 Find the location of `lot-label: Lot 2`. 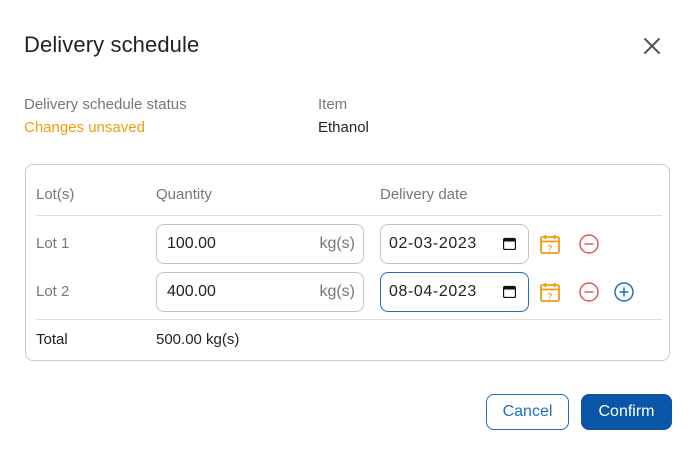

lot-label: Lot 2 is located at coordinates (53, 291).